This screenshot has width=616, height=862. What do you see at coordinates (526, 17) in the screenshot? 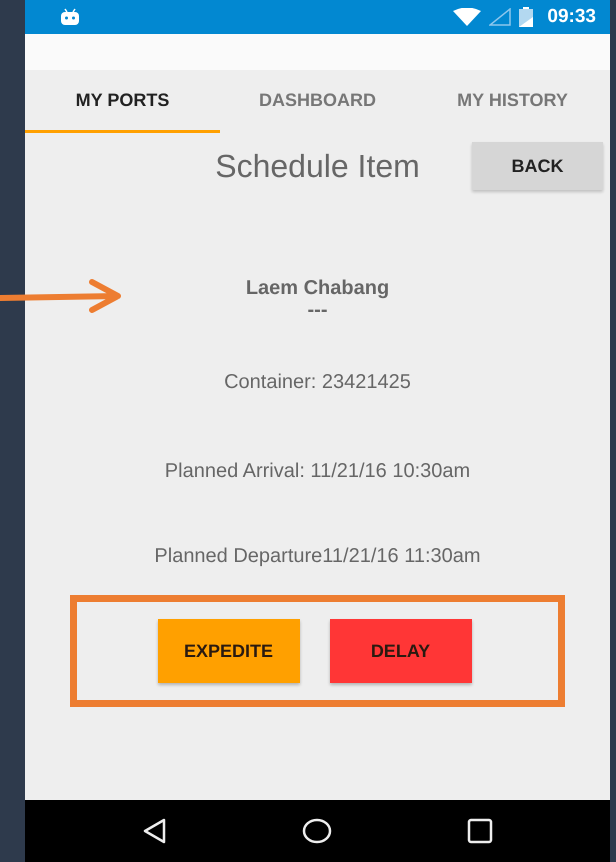
I see `battery-icon` at bounding box center [526, 17].